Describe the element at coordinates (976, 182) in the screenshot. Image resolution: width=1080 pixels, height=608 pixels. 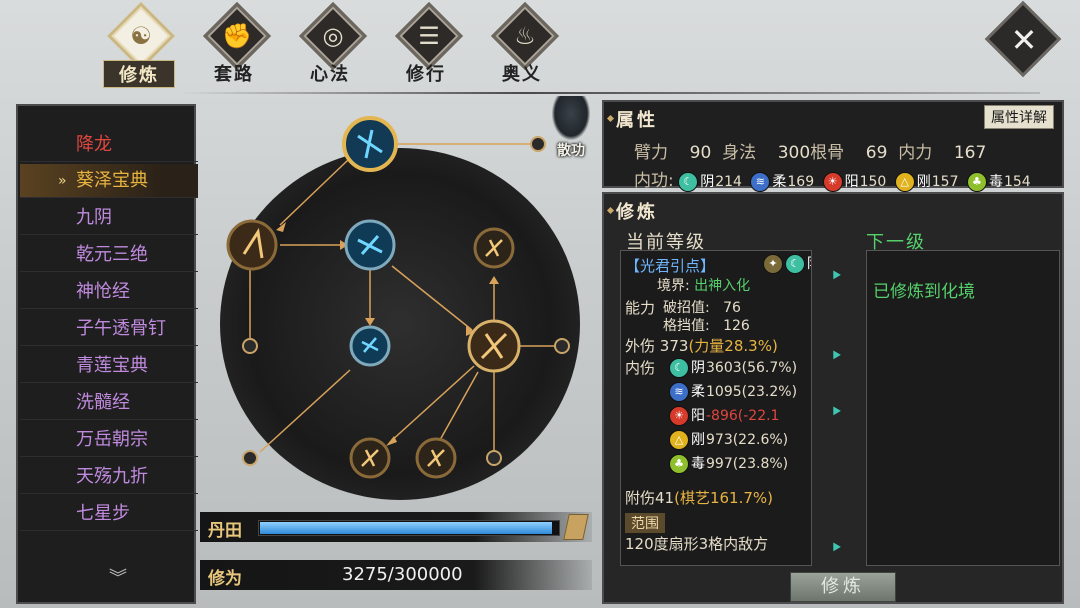
I see `poison-icon: ♣` at that location.